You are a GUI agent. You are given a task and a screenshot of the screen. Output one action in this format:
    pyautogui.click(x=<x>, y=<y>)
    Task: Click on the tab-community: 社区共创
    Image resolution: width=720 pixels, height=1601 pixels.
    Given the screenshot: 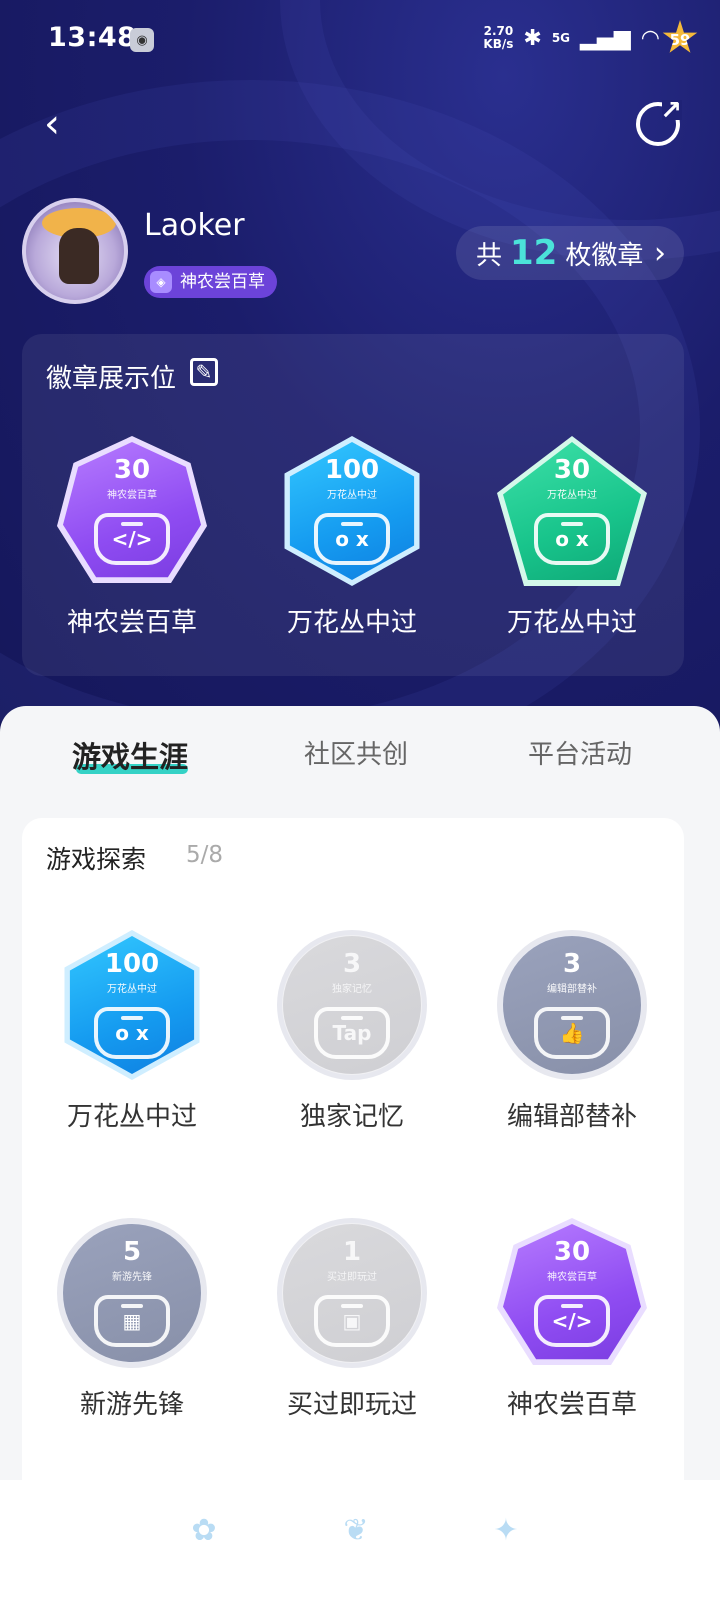 What is the action you would take?
    pyautogui.click(x=356, y=752)
    